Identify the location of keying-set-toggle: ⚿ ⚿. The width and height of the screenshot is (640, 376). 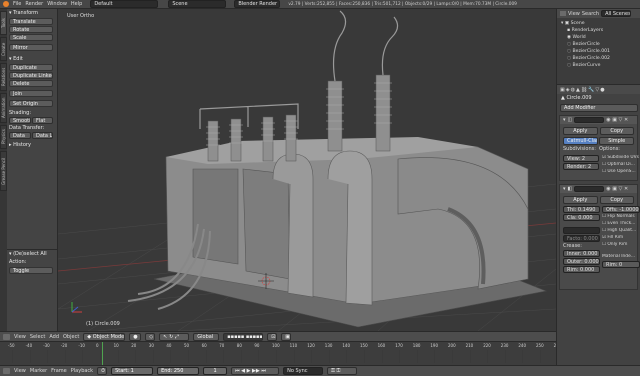
(342, 371).